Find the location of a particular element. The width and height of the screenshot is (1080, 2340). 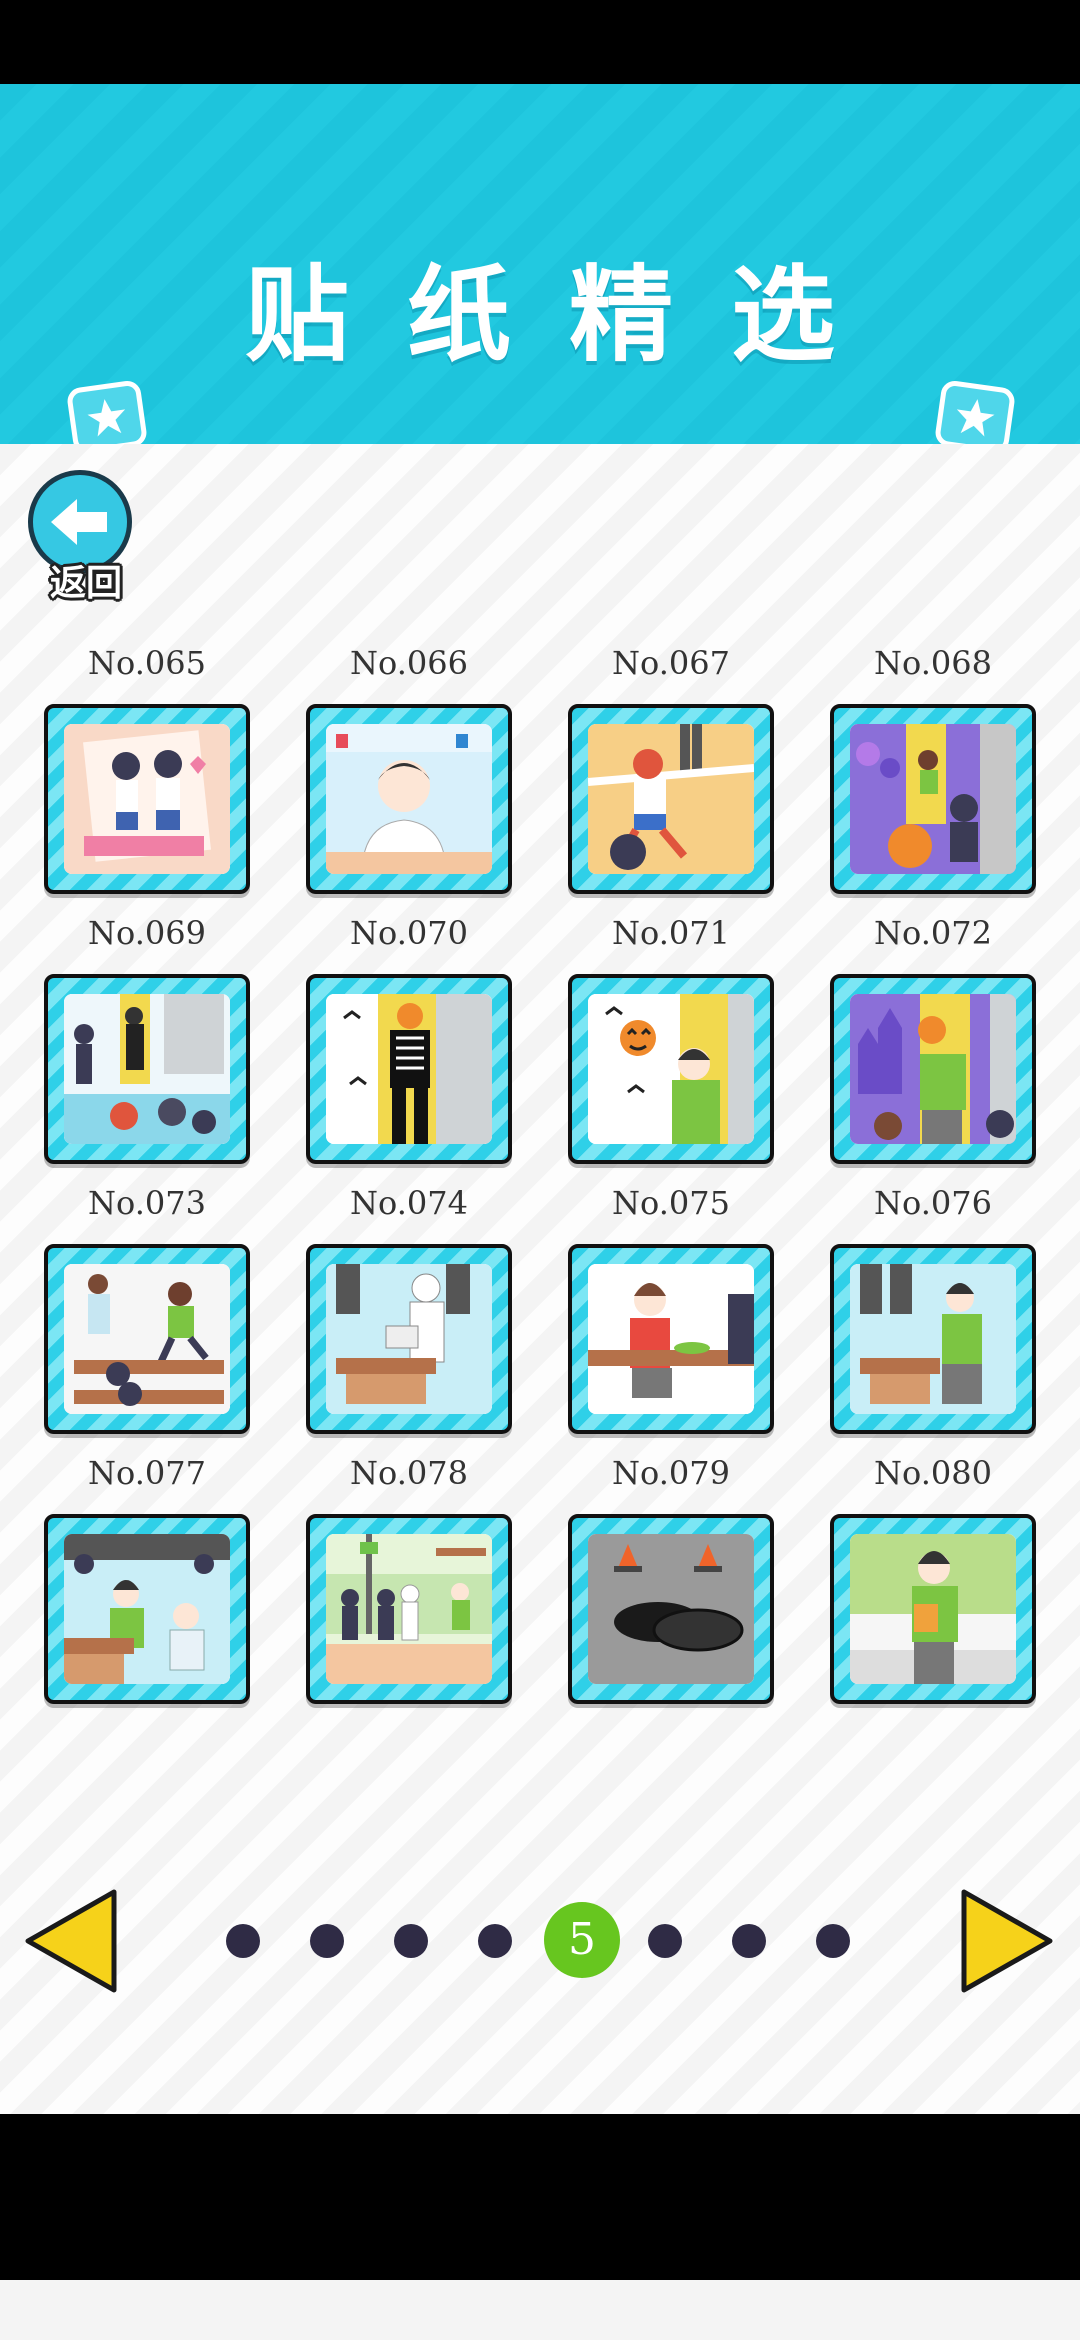

back-button: 返回 is located at coordinates (82, 540).